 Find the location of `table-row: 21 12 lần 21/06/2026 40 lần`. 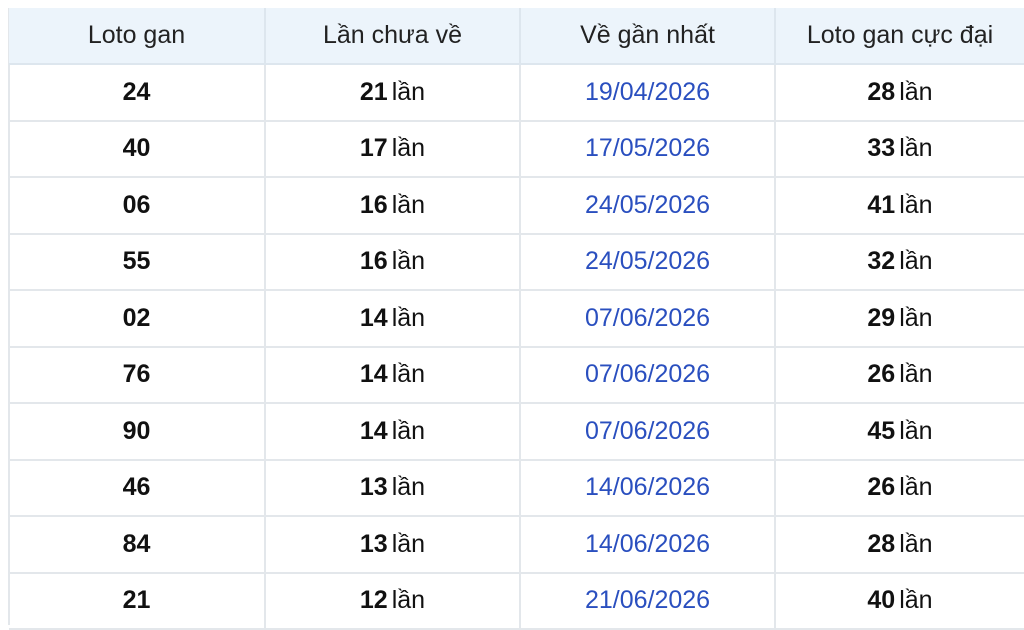

table-row: 21 12 lần 21/06/2026 40 lần is located at coordinates (516, 601).